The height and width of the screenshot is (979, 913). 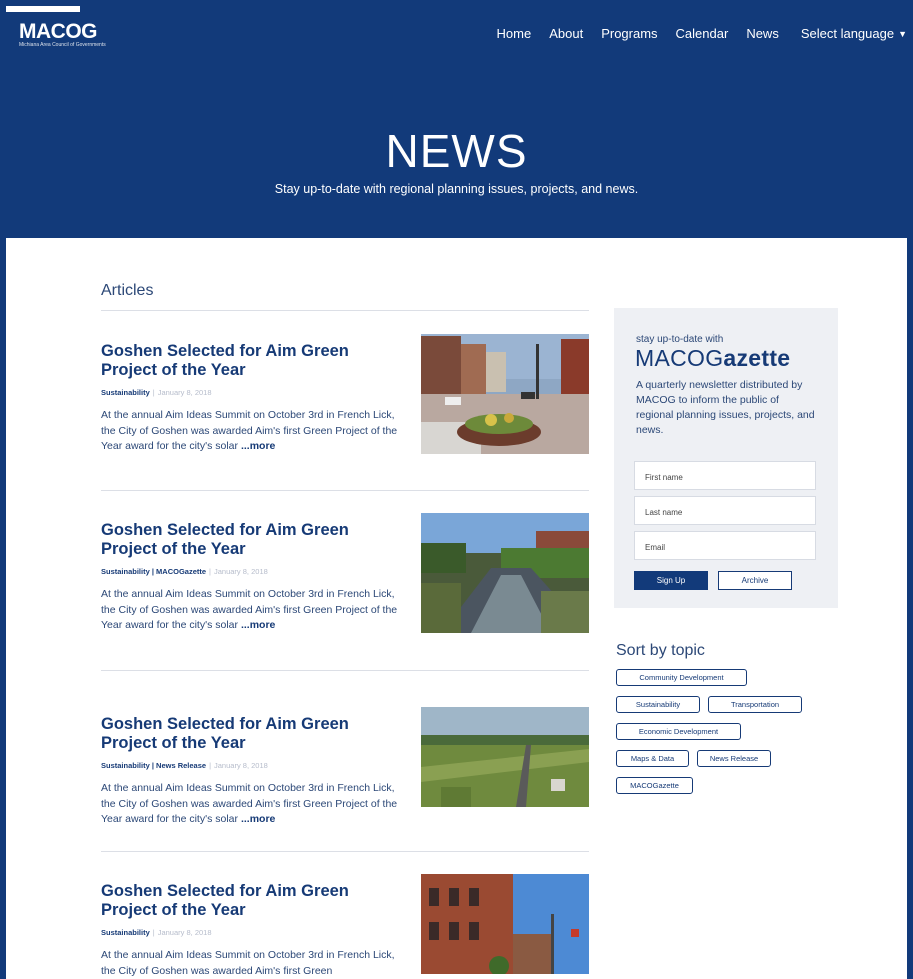 I want to click on article-categories: Sustainability | News Release, so click(x=153, y=765).